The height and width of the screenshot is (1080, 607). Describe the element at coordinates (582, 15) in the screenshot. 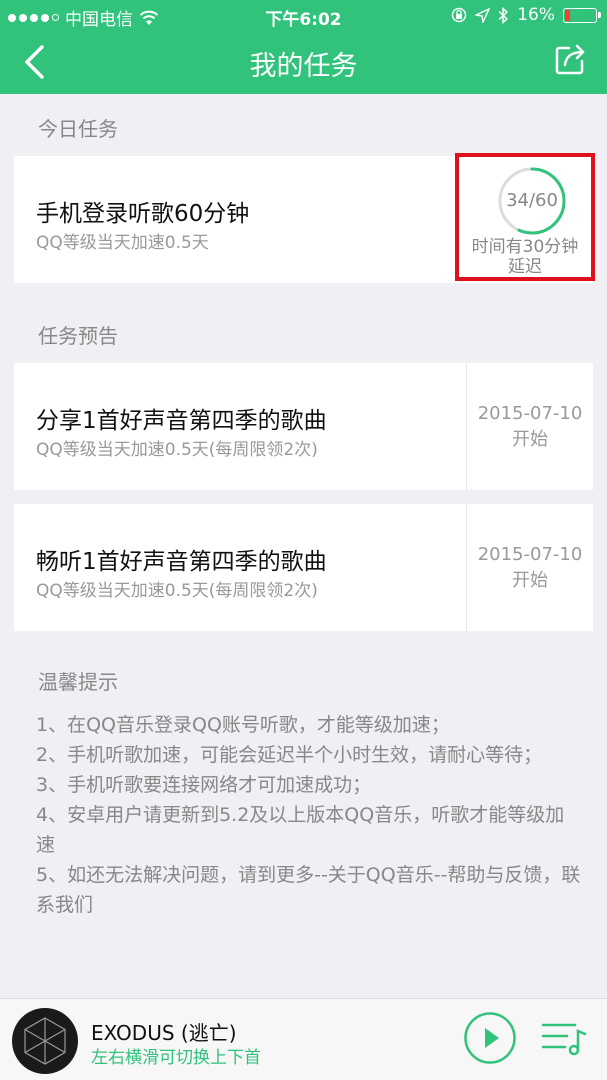

I see `battery-icon` at that location.